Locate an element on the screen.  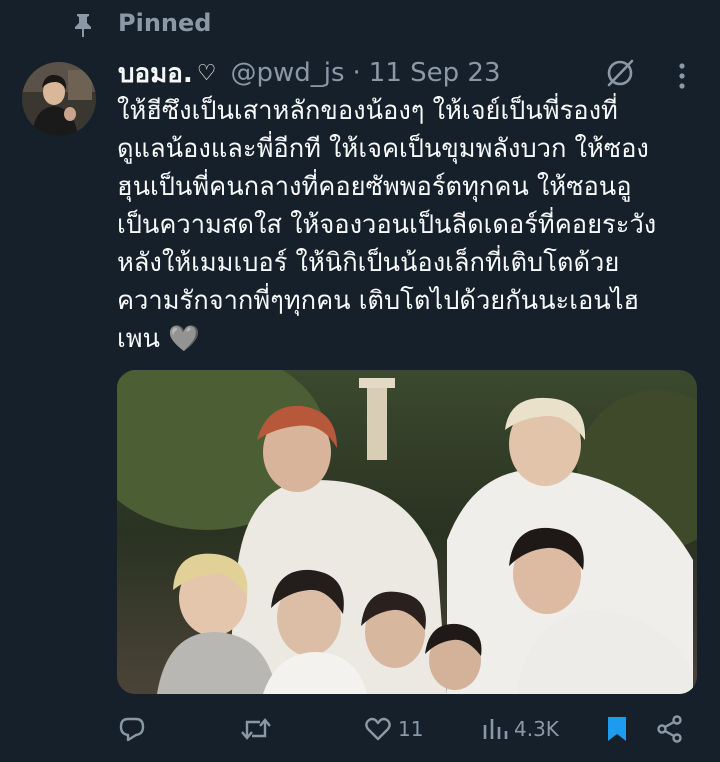
avatar-image is located at coordinates (59, 99).